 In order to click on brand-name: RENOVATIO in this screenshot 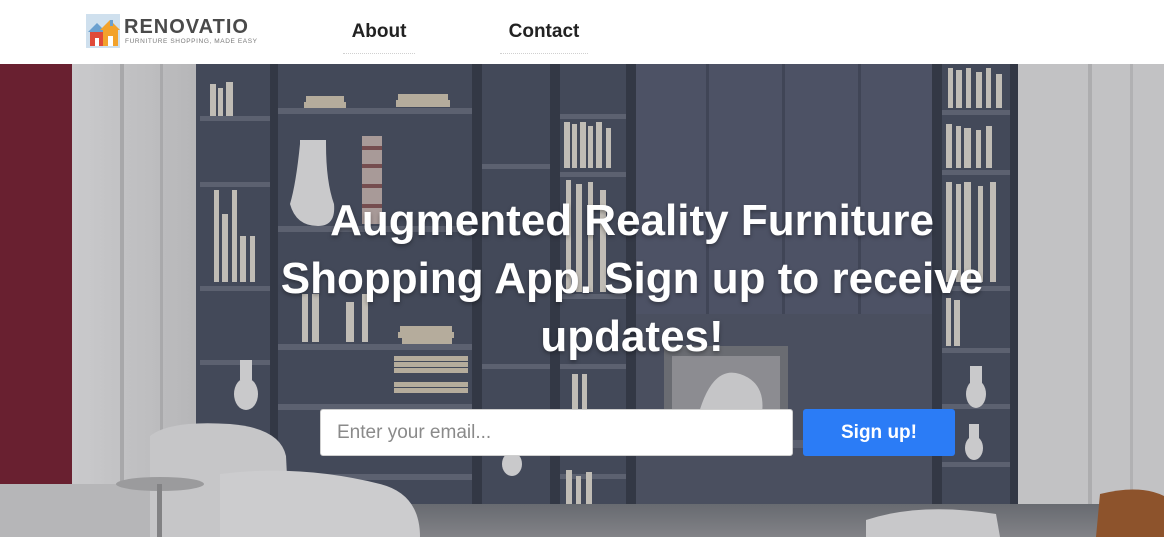, I will do `click(186, 27)`.